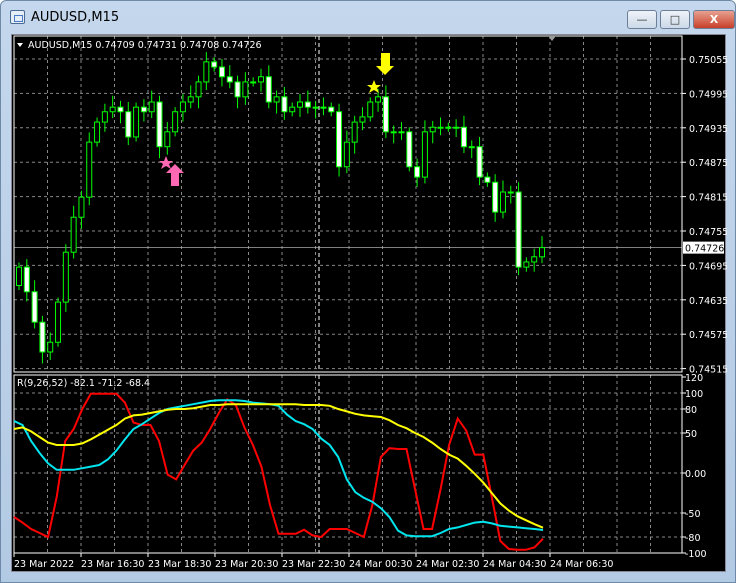  I want to click on down-arrow-icon, so click(385, 64).